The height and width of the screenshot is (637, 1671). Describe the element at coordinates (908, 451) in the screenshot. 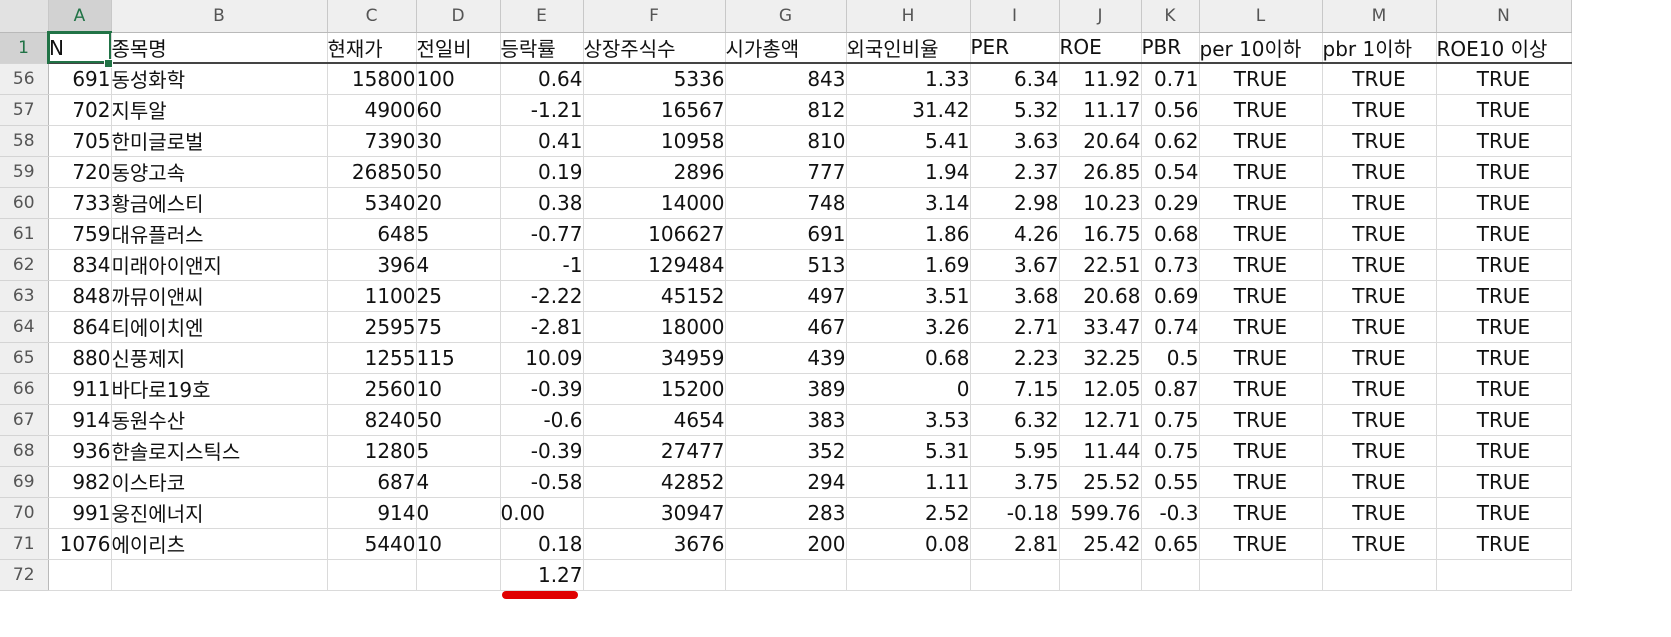

I see `cell-foreign-ratio: 5.31` at that location.